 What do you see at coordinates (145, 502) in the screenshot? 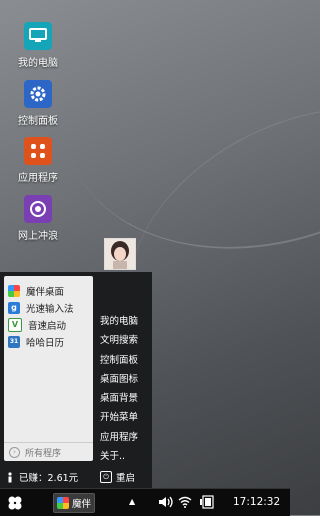
I see `taskbar: 魔伴 ▲ 17:12:32` at bounding box center [145, 502].